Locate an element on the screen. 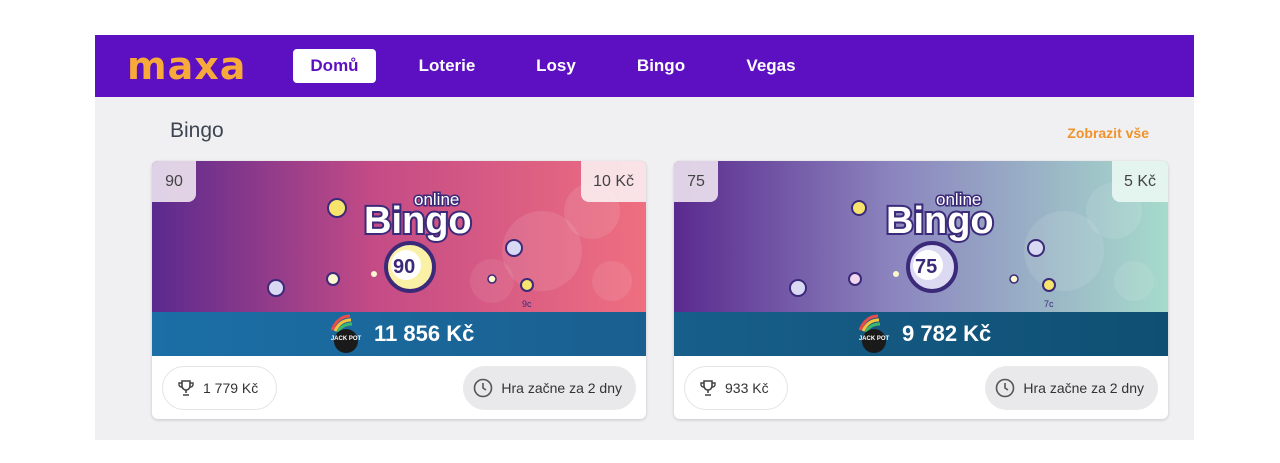  top-navbar: maxa Domů Loterie Losy Bingo Vegas is located at coordinates (644, 66).